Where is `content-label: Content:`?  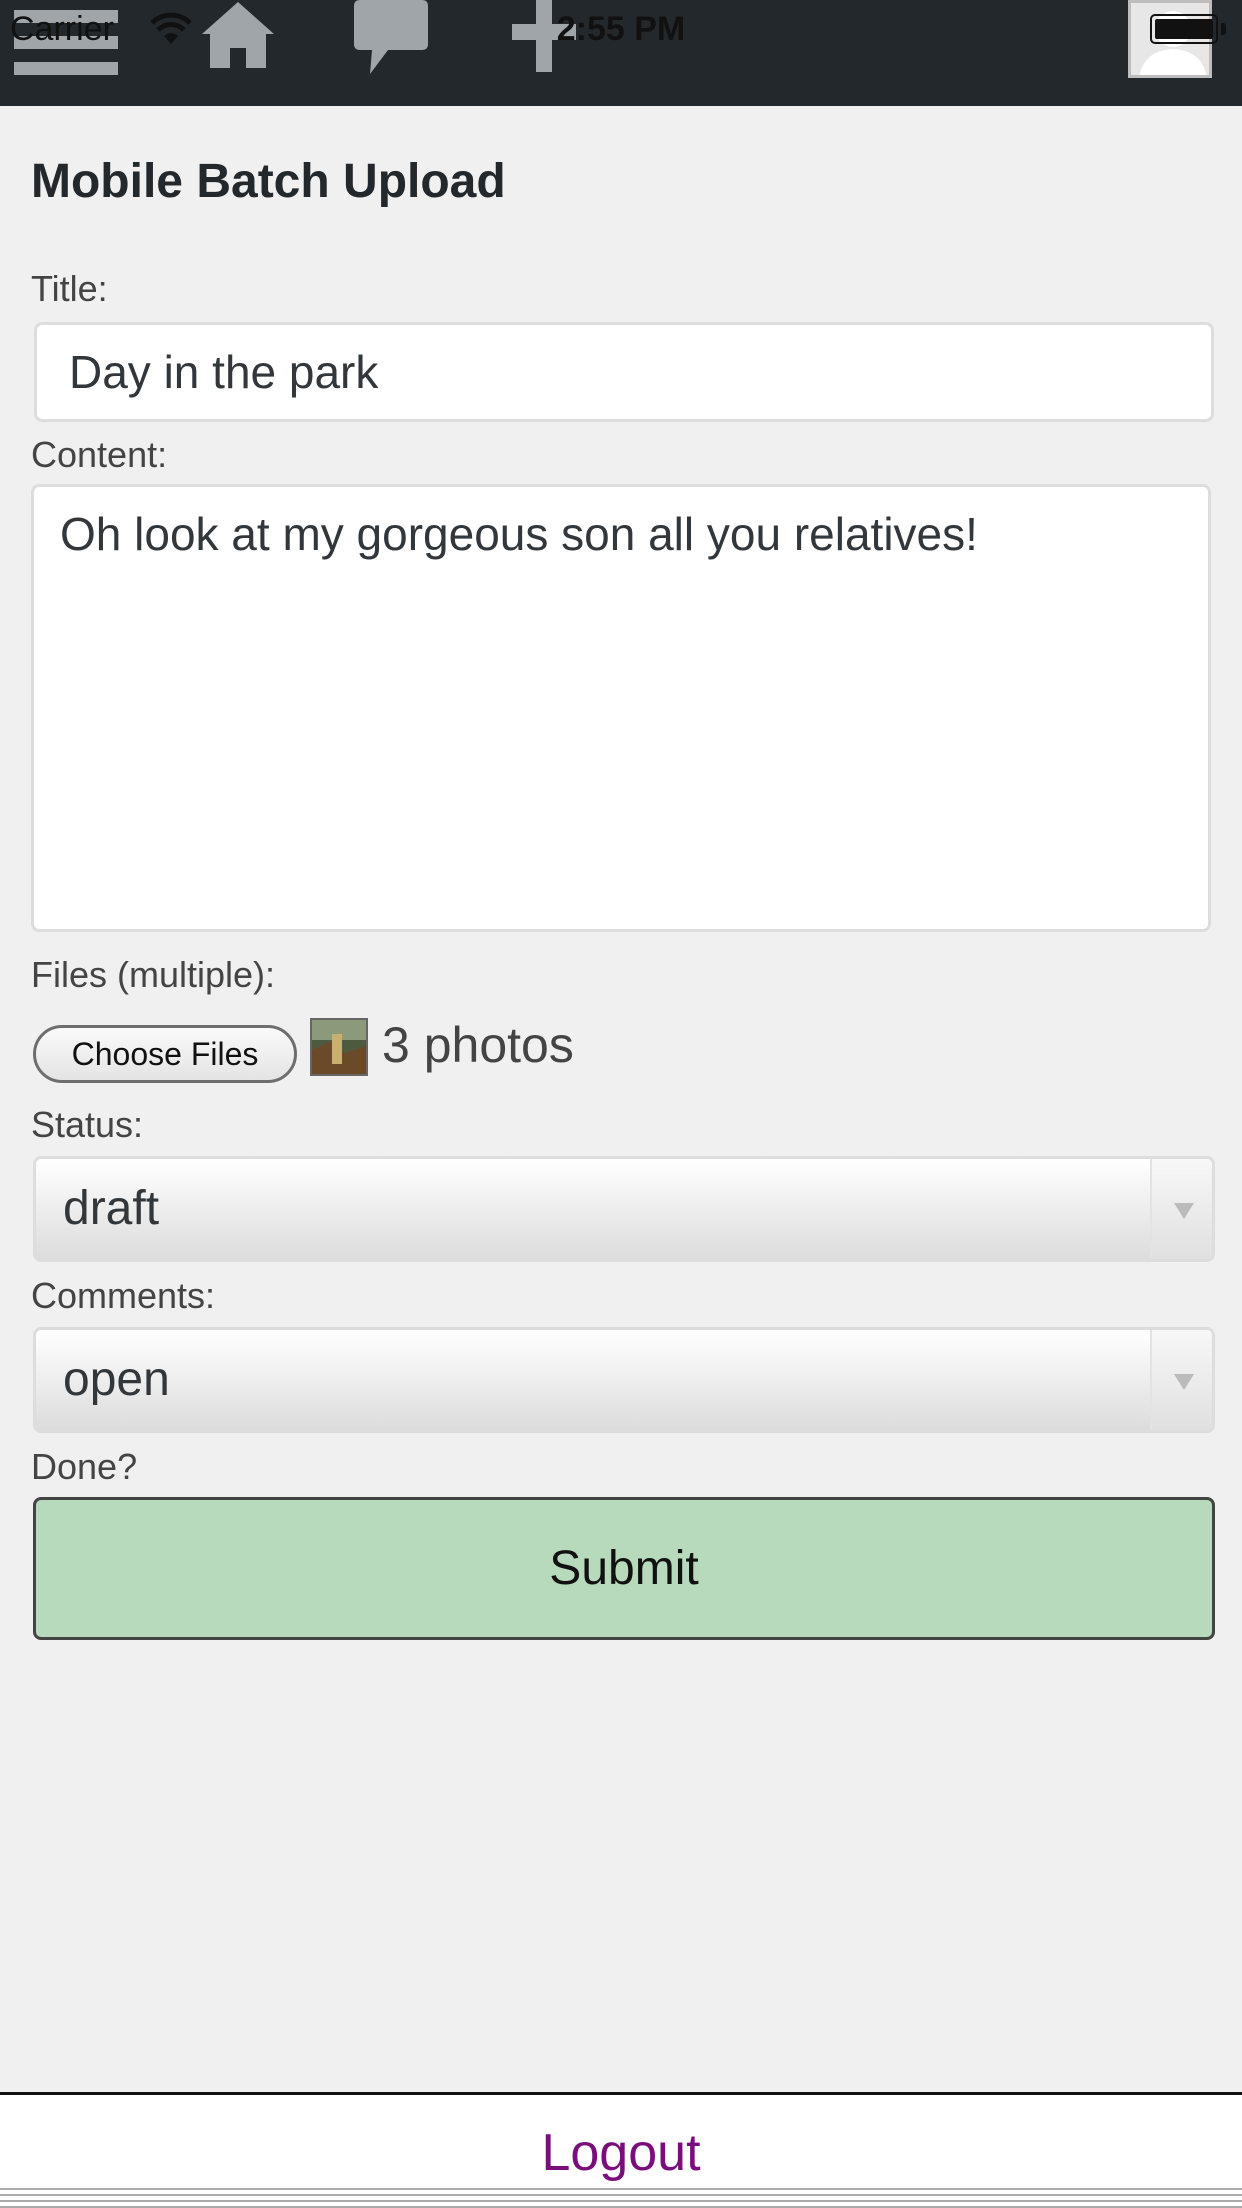 content-label: Content: is located at coordinates (99, 454).